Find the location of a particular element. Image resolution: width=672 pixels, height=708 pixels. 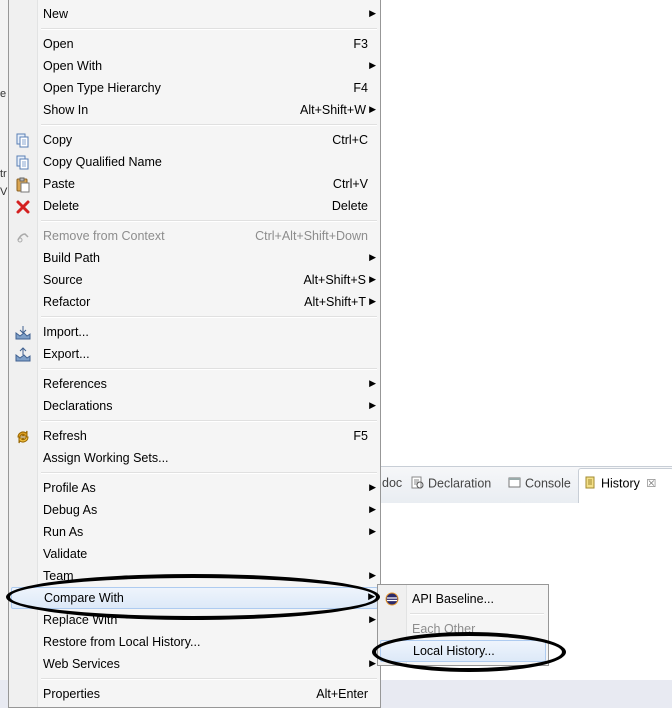

menu-item-references: References ▶ is located at coordinates (194, 384).